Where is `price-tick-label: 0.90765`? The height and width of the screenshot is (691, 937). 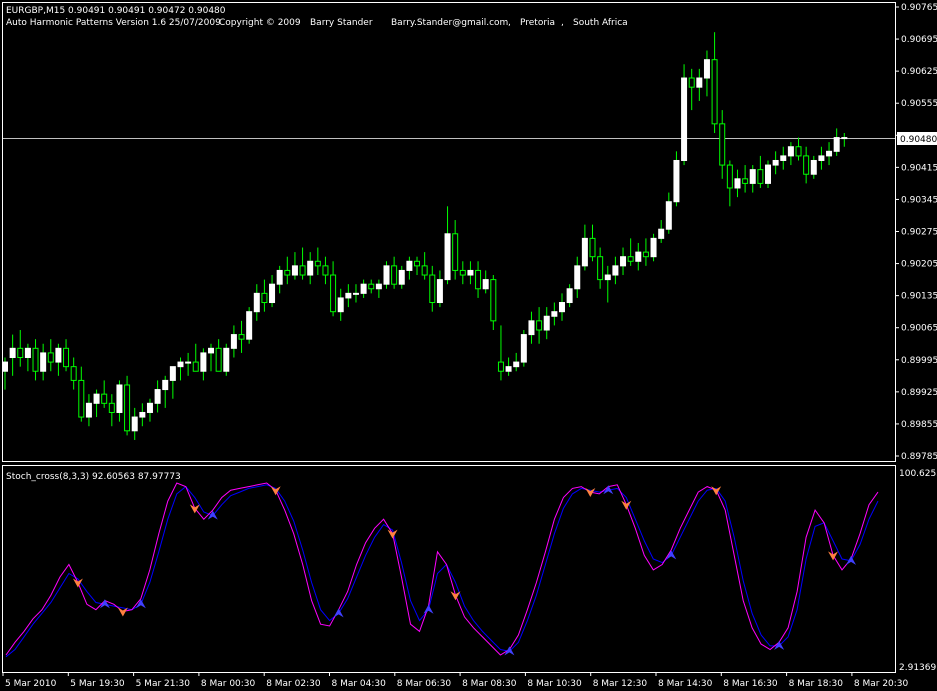 price-tick-label: 0.90765 is located at coordinates (919, 8).